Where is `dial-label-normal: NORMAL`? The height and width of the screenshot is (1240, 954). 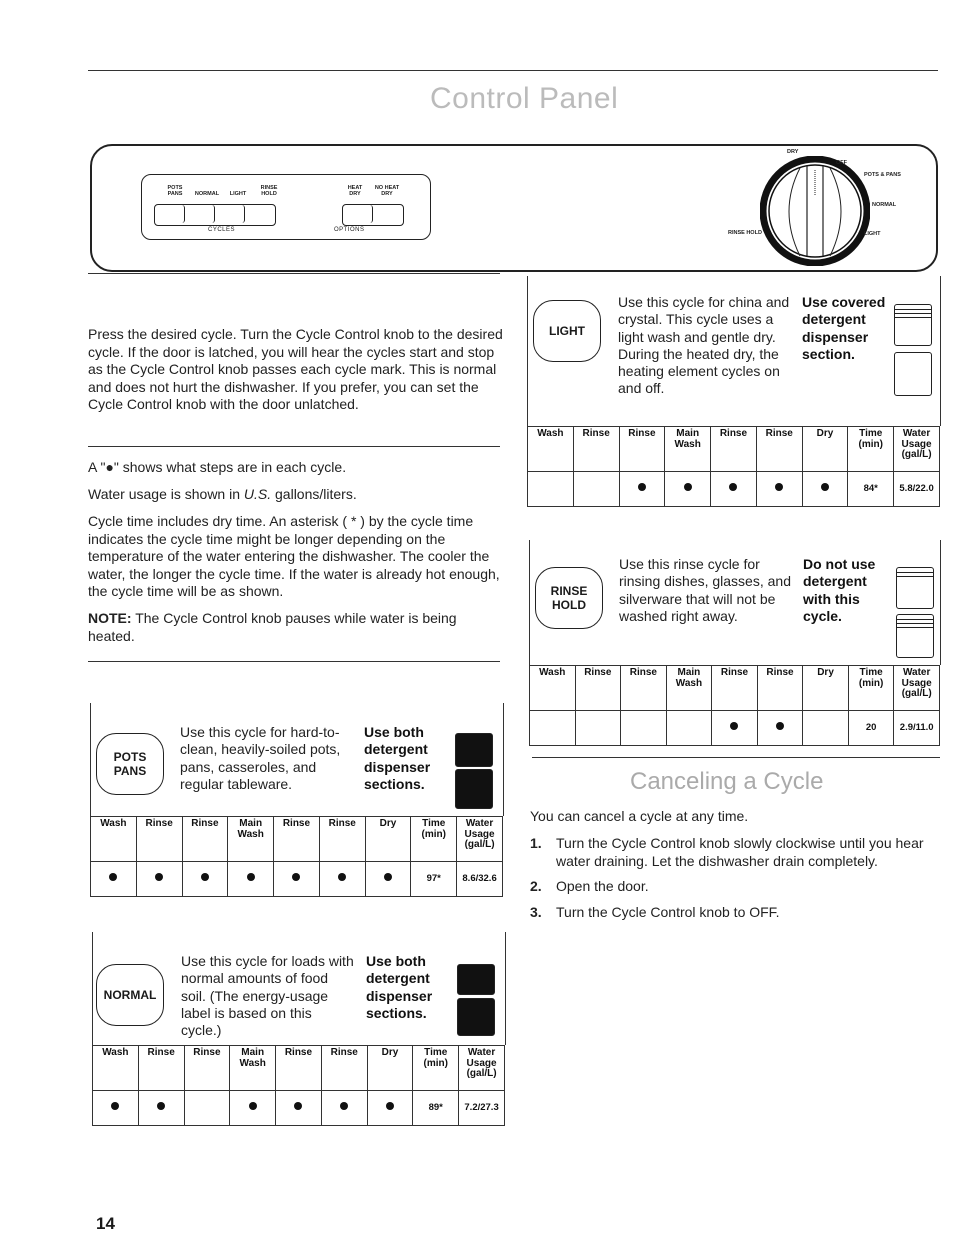 dial-label-normal: NORMAL is located at coordinates (884, 205).